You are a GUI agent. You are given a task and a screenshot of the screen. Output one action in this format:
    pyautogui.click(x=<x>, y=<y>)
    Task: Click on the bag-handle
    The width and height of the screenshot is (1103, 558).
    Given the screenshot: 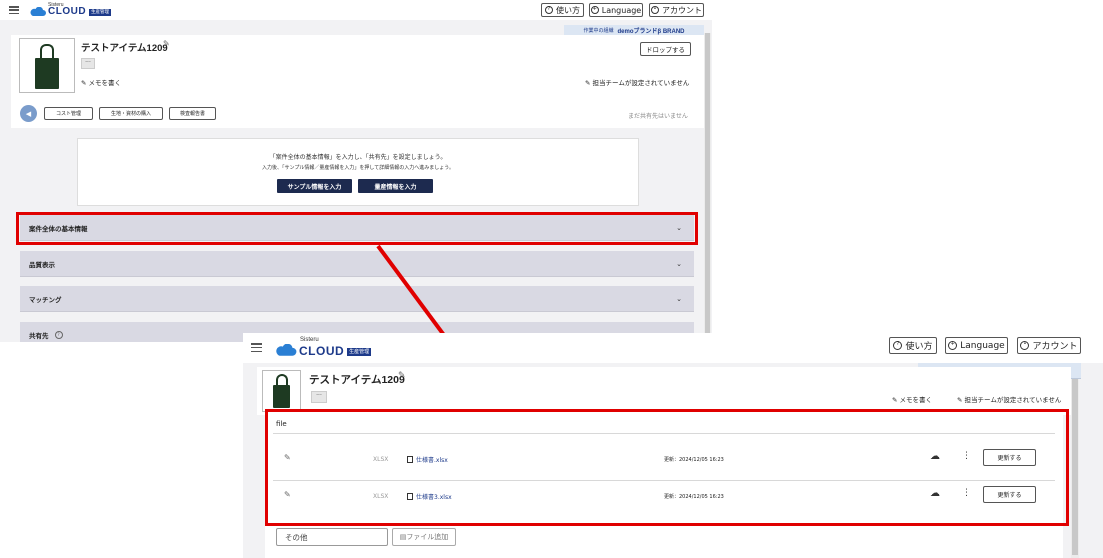 What is the action you would take?
    pyautogui.click(x=282, y=379)
    